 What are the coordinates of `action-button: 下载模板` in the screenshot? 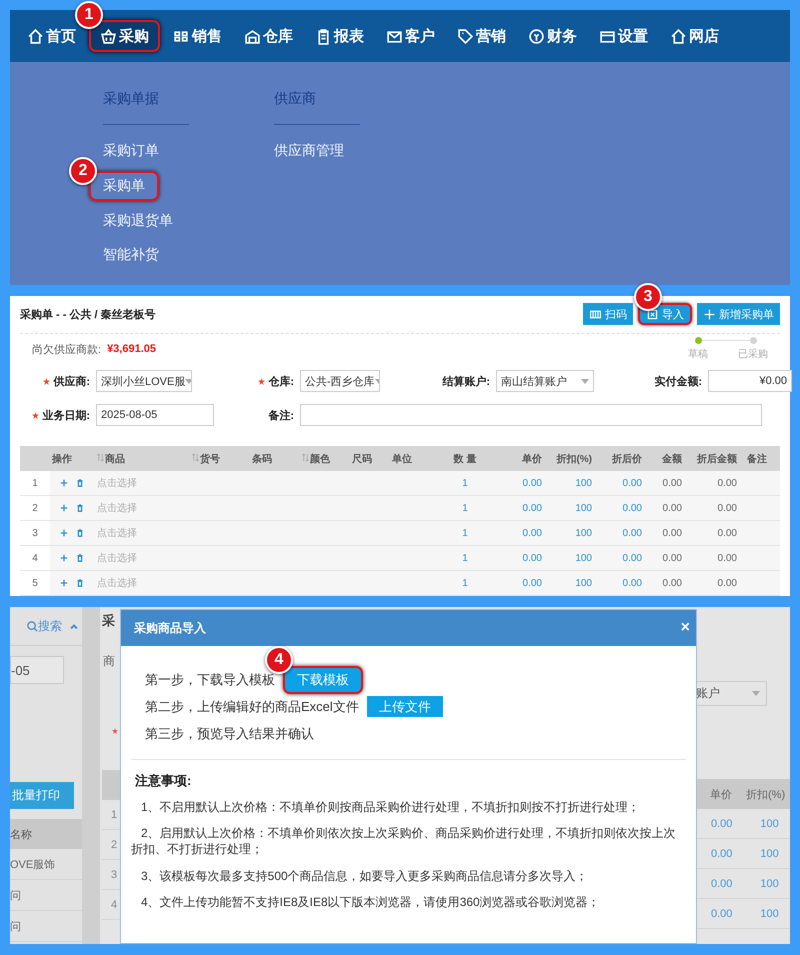 It's located at (323, 680).